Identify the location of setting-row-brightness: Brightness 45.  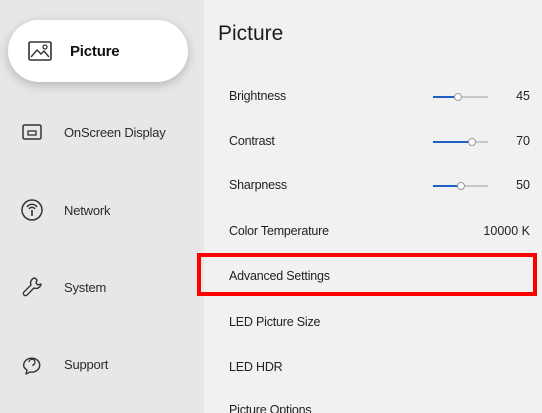
(373, 96).